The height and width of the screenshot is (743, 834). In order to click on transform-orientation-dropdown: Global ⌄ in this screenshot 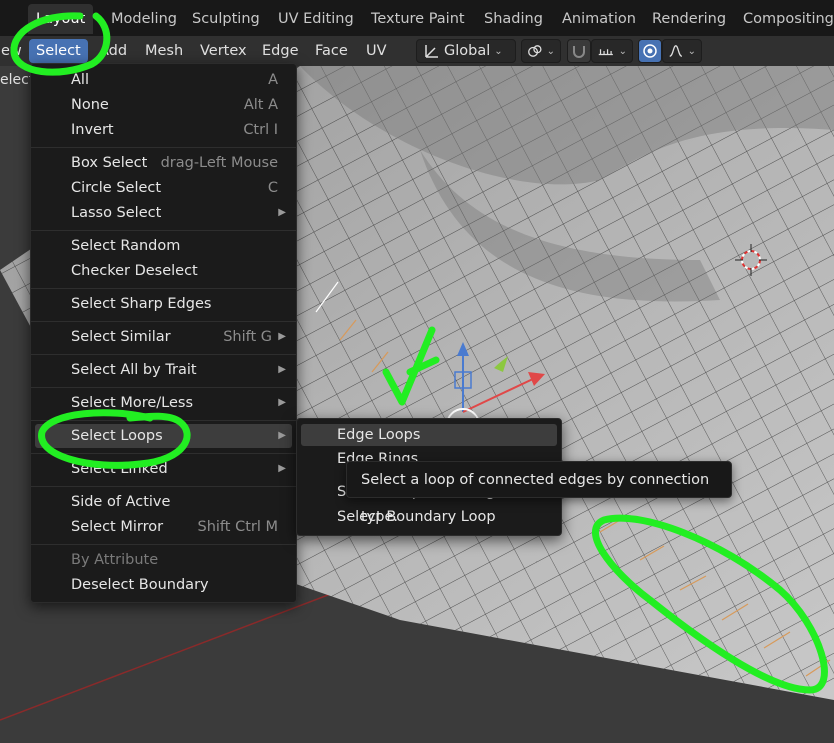, I will do `click(466, 51)`.